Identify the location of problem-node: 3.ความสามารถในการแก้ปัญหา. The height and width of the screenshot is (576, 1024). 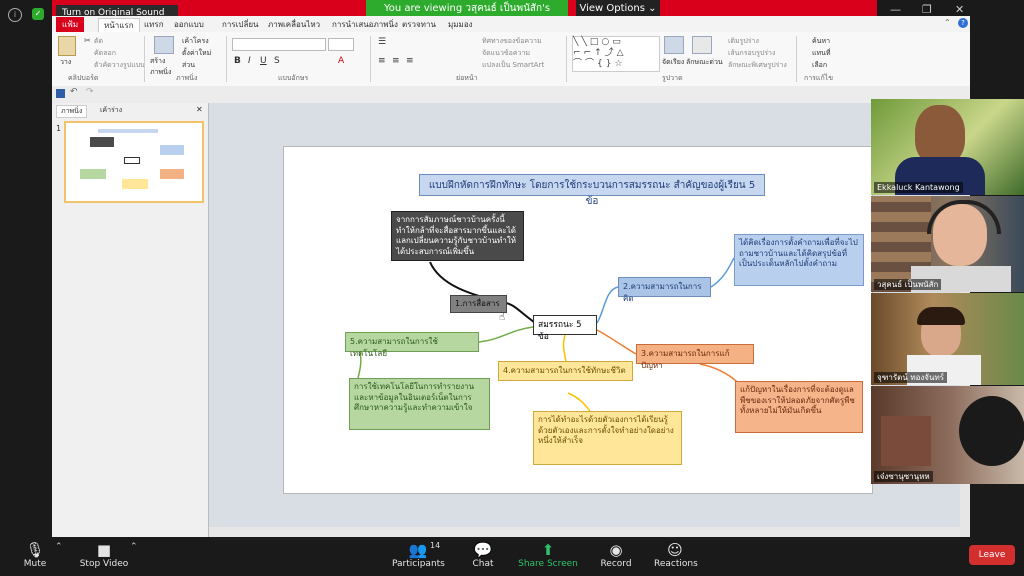
(695, 357).